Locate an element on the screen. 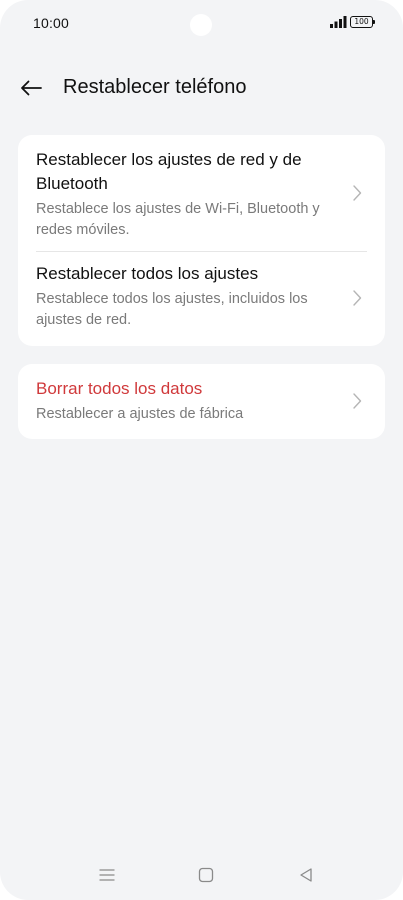 This screenshot has width=403, height=900. recent-apps-button is located at coordinates (107, 875).